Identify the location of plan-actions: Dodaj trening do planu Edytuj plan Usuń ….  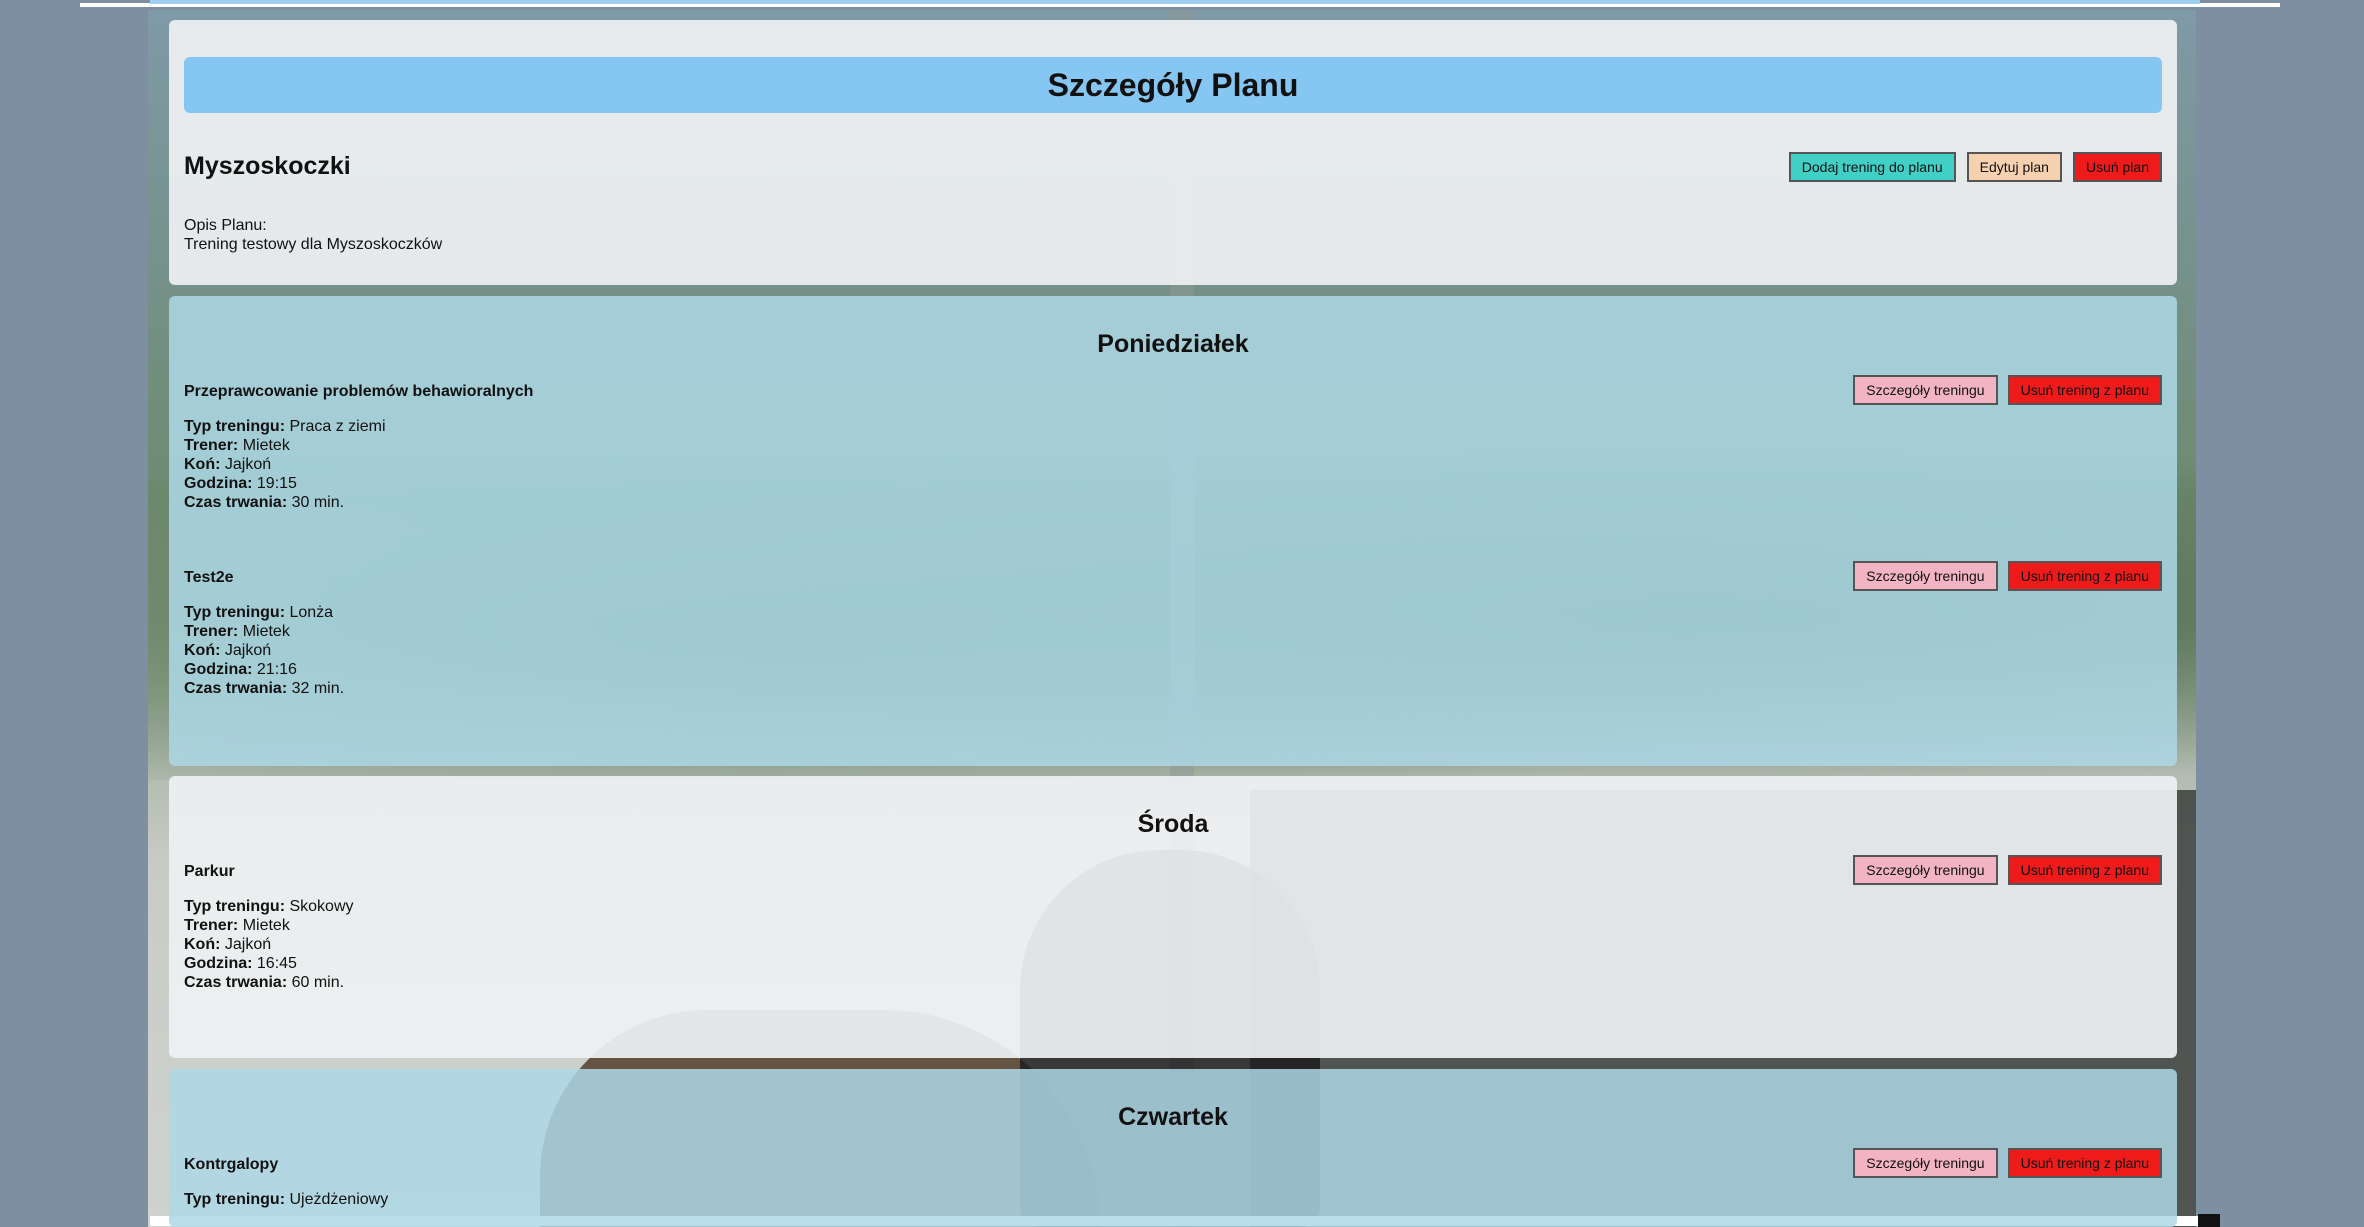
(1975, 167).